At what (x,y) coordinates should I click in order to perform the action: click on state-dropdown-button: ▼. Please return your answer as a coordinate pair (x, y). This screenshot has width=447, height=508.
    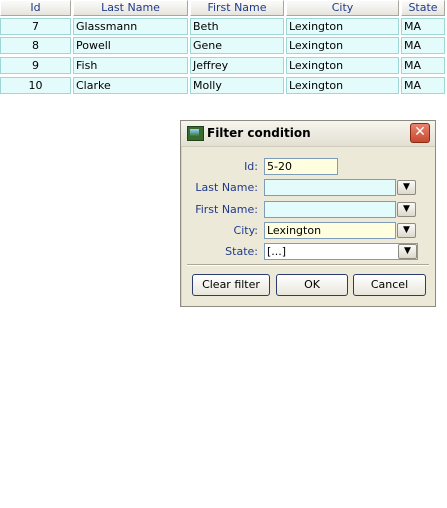
    Looking at the image, I should click on (407, 251).